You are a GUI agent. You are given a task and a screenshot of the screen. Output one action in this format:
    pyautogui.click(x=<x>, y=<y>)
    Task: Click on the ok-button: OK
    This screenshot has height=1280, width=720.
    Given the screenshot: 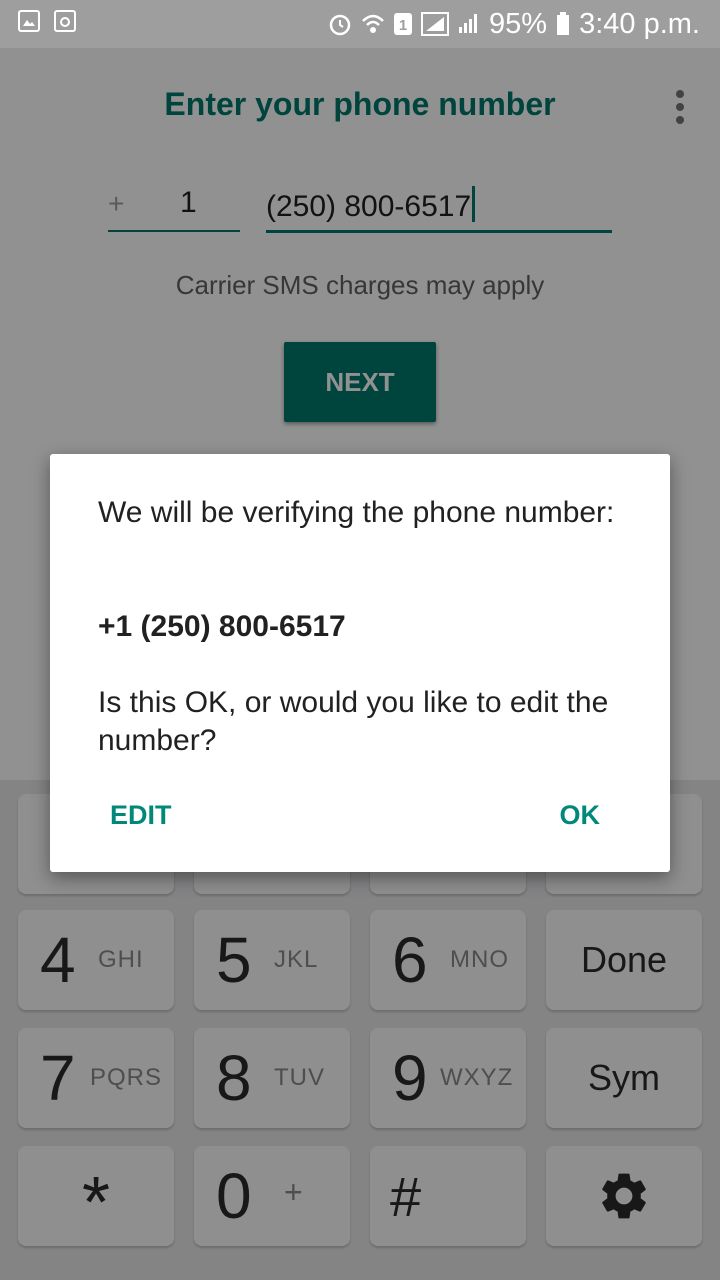 What is the action you would take?
    pyautogui.click(x=580, y=815)
    